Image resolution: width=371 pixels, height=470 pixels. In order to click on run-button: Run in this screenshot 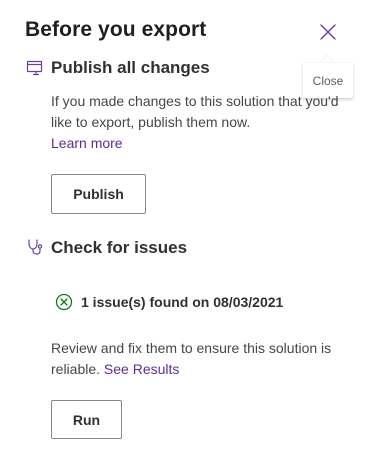, I will do `click(86, 419)`.